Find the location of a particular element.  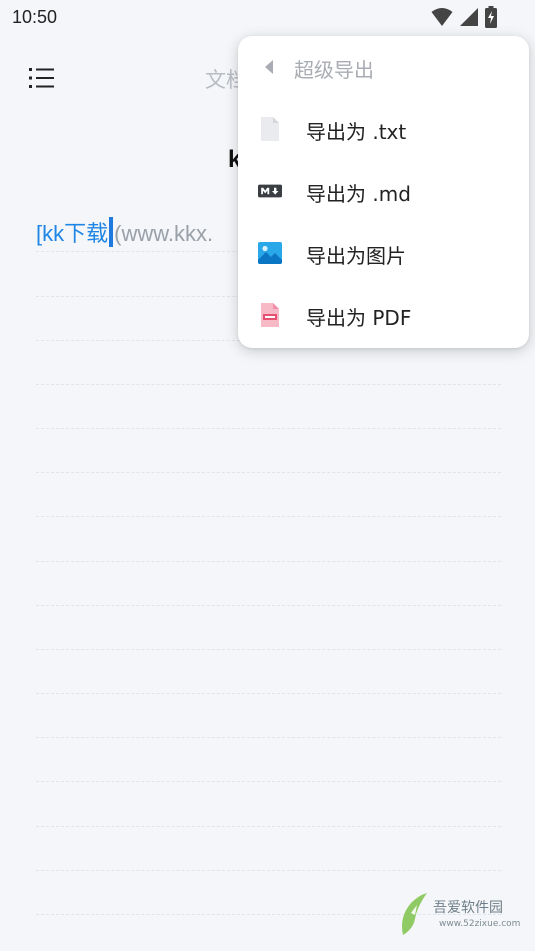

text-file-icon is located at coordinates (270, 129).